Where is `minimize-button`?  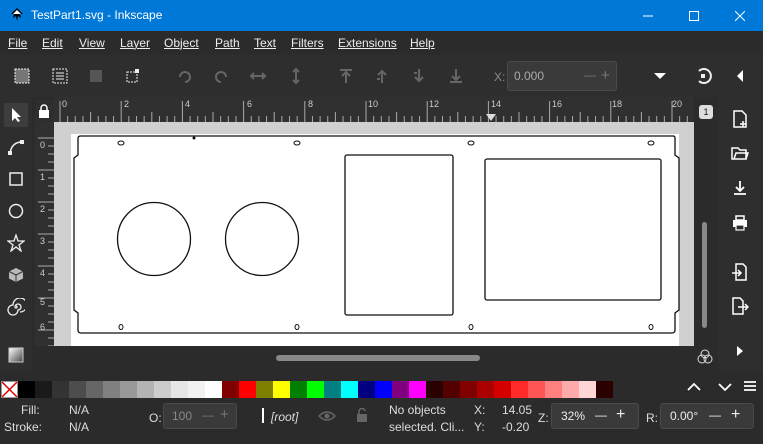
minimize-button is located at coordinates (648, 15).